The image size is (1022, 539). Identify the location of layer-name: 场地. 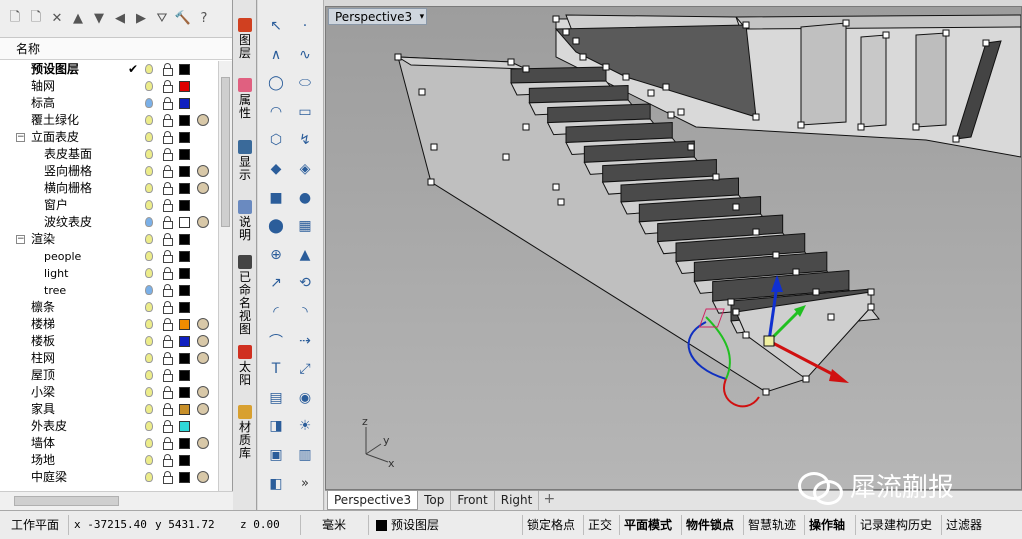
(43, 460).